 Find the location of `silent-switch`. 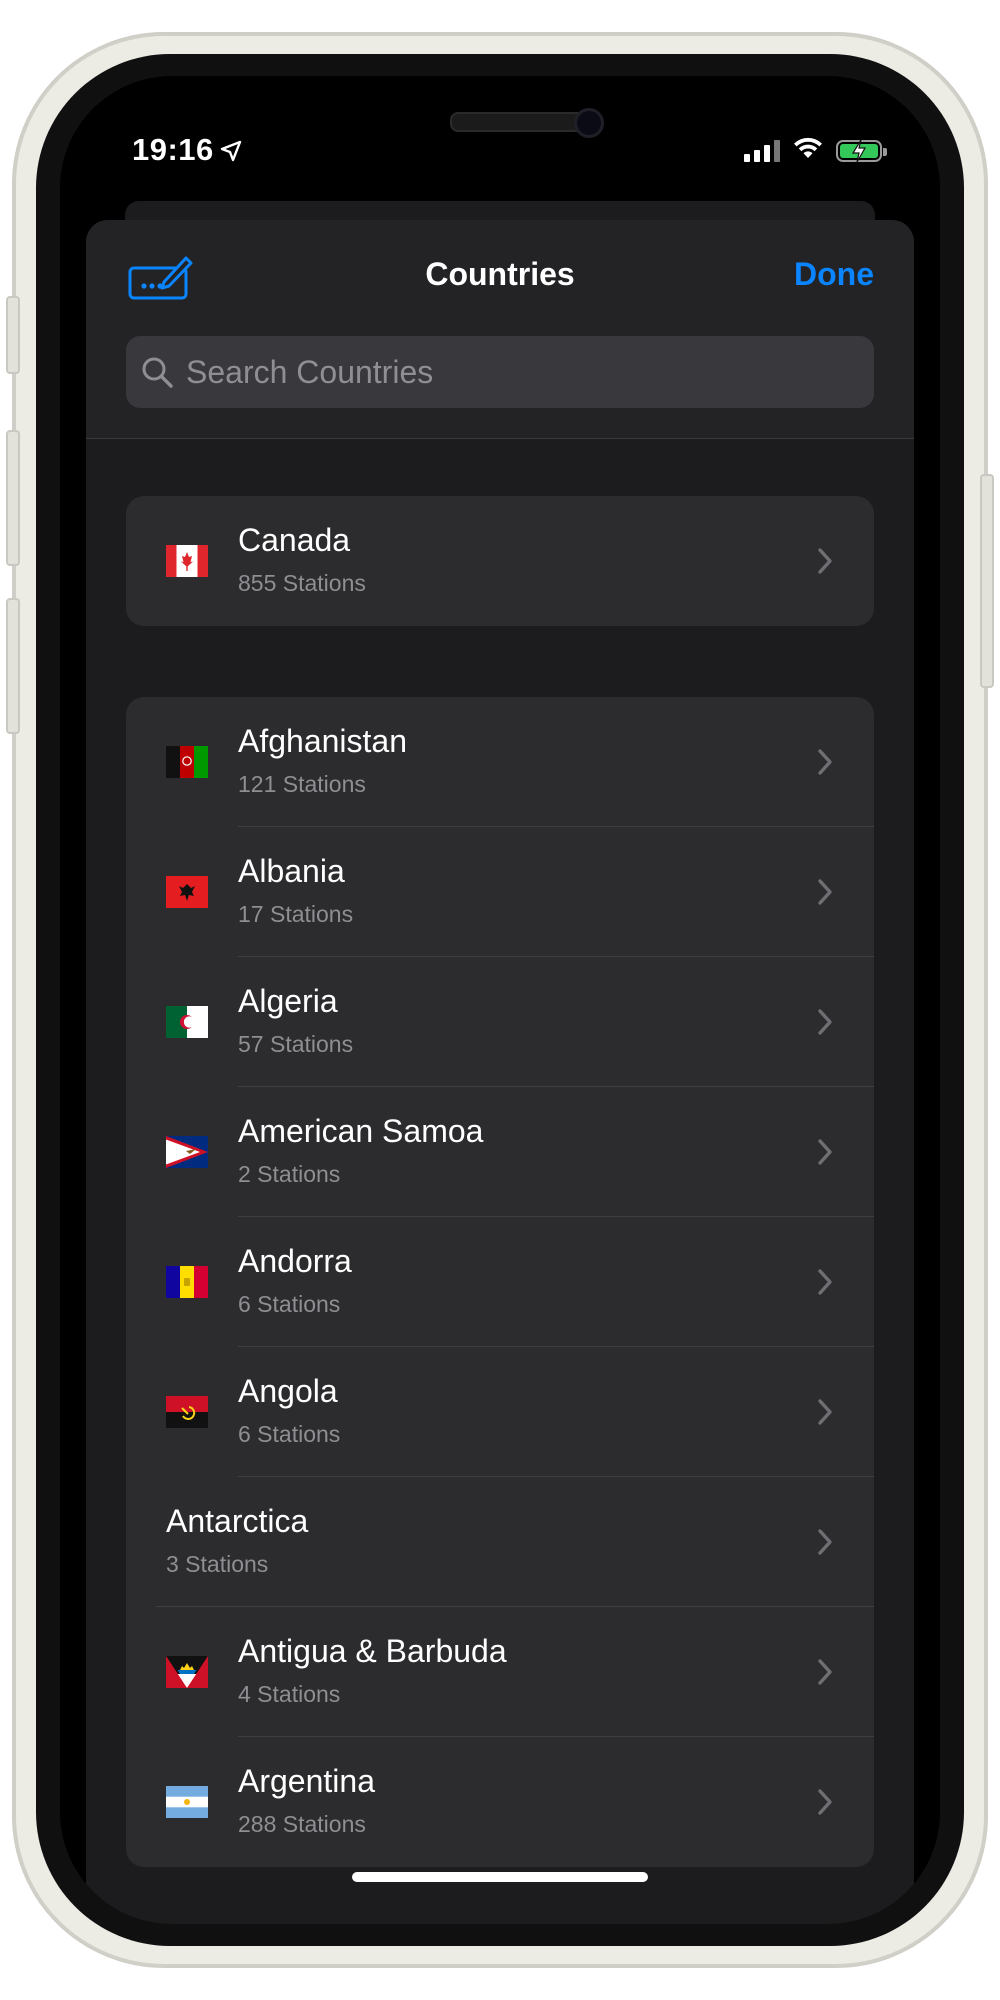

silent-switch is located at coordinates (13, 335).